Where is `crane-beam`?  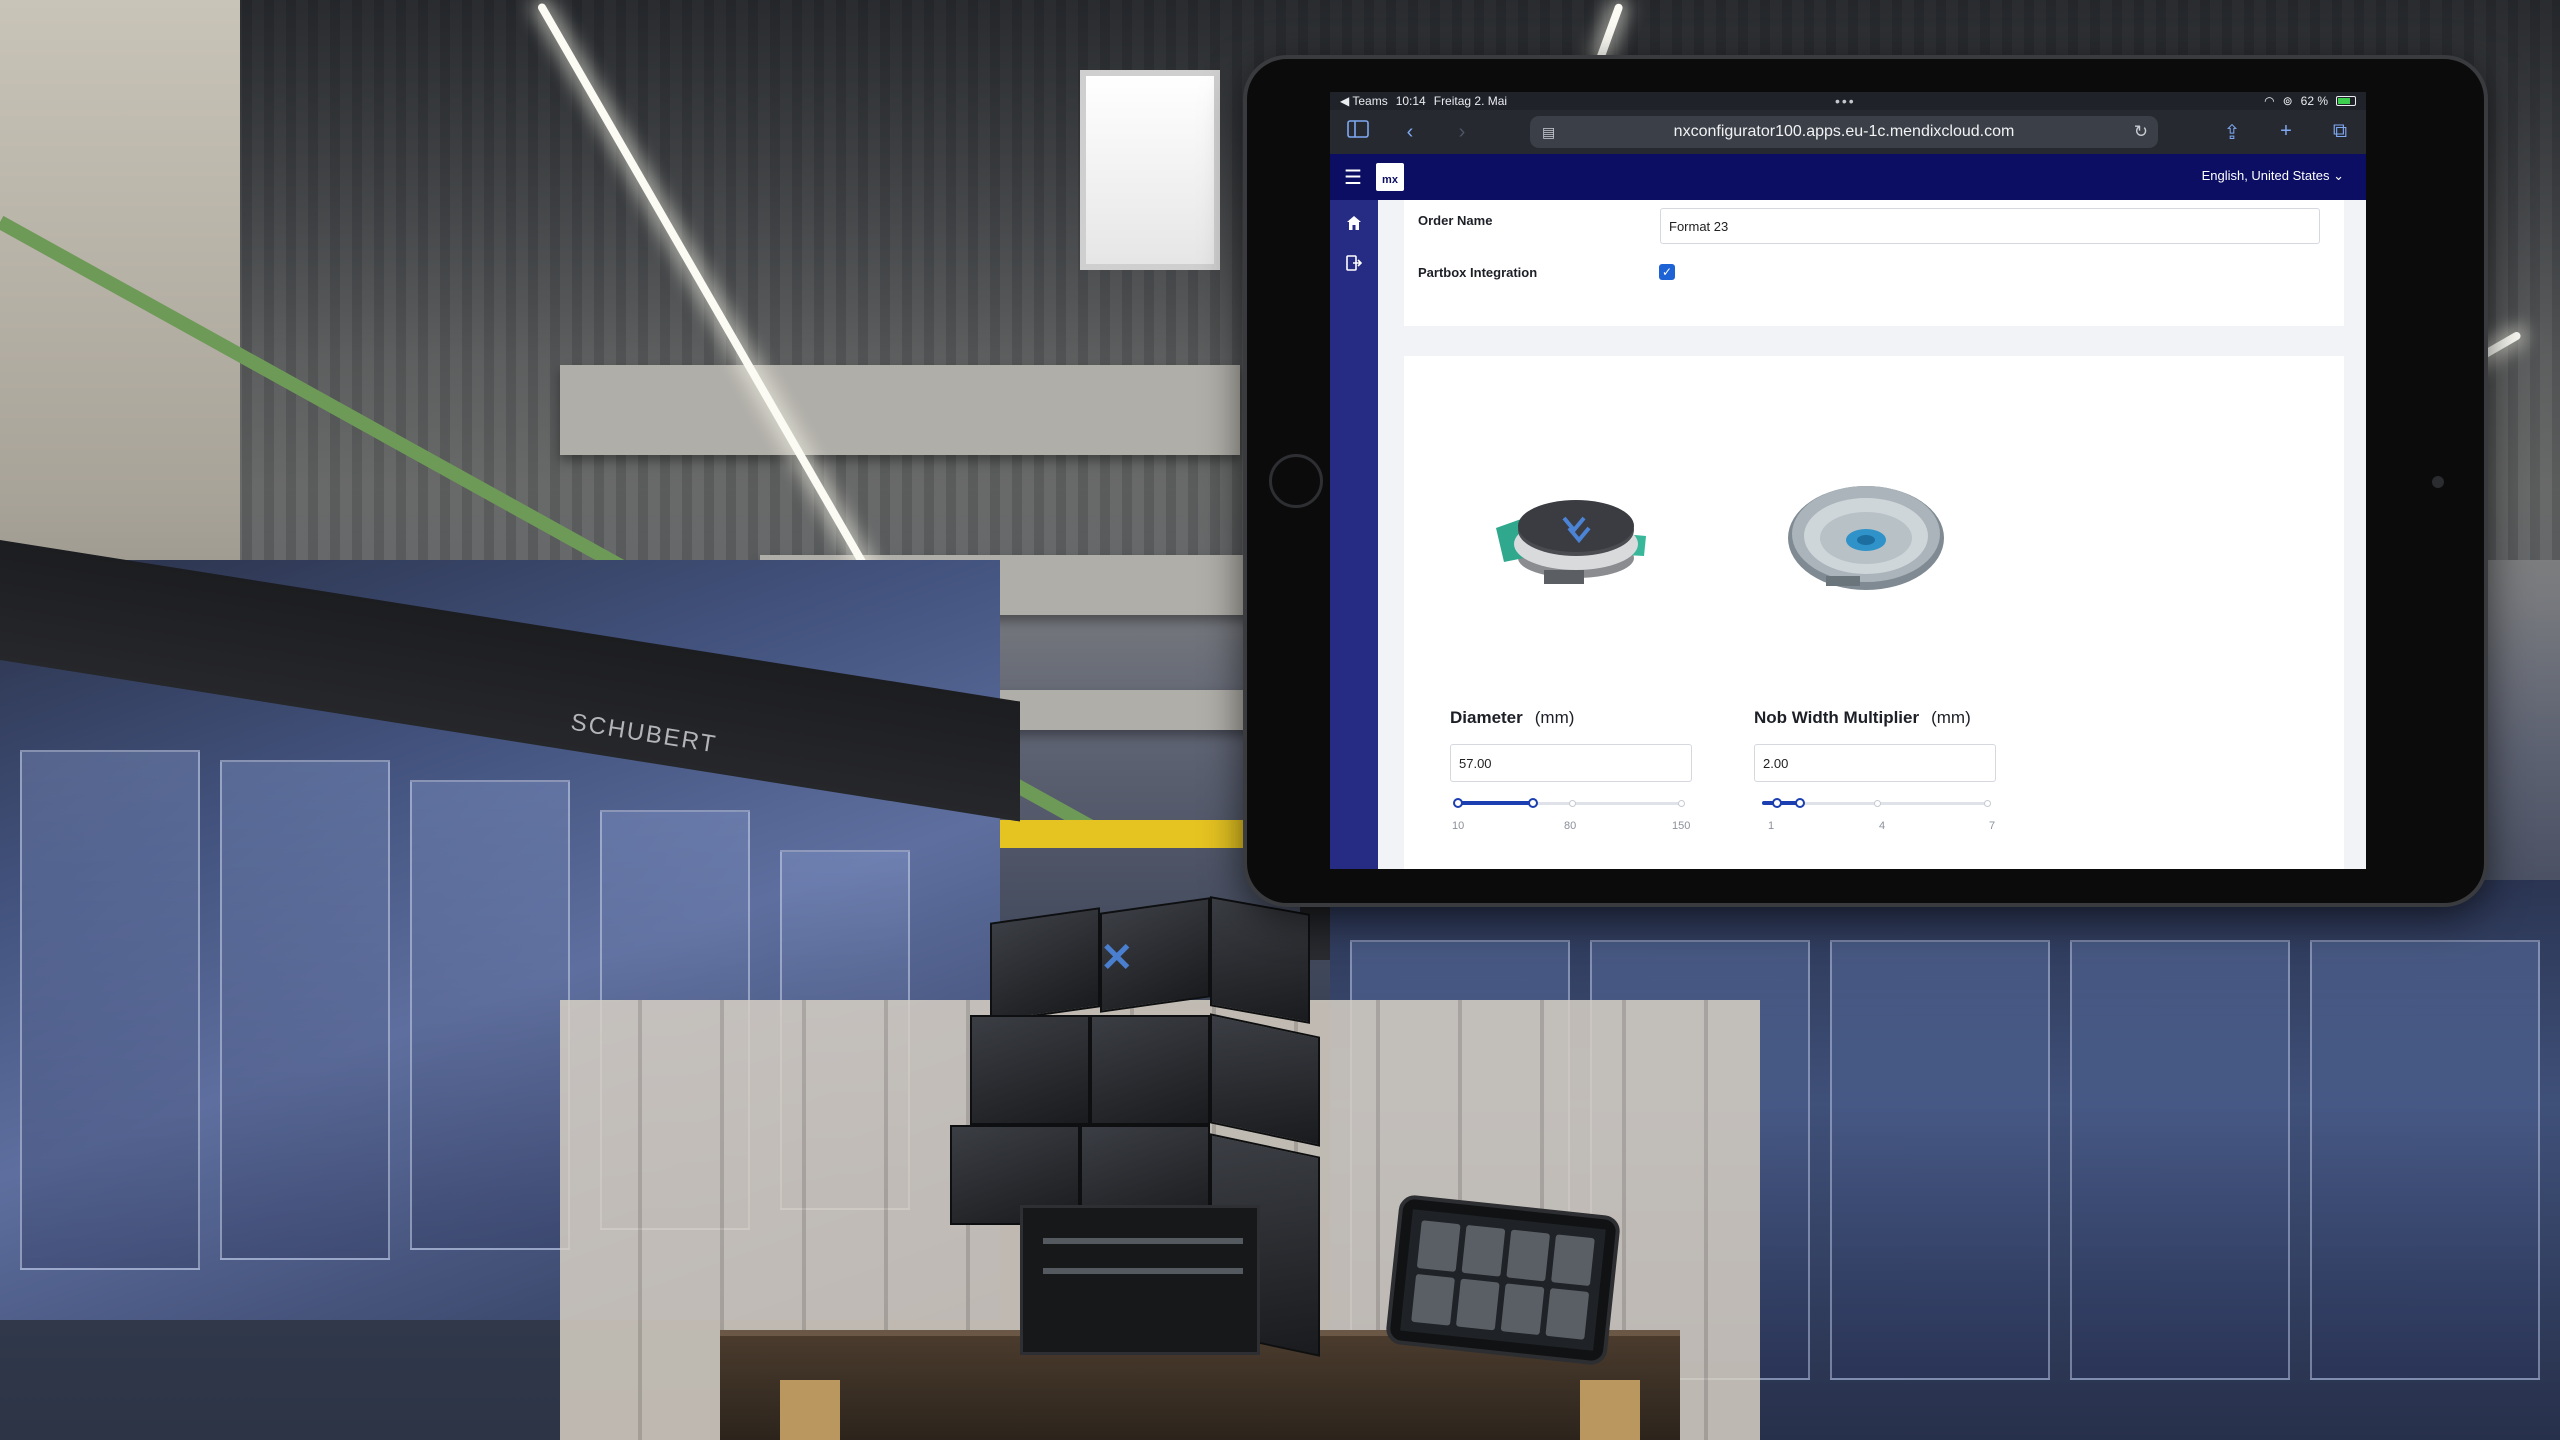
crane-beam is located at coordinates (1120, 834).